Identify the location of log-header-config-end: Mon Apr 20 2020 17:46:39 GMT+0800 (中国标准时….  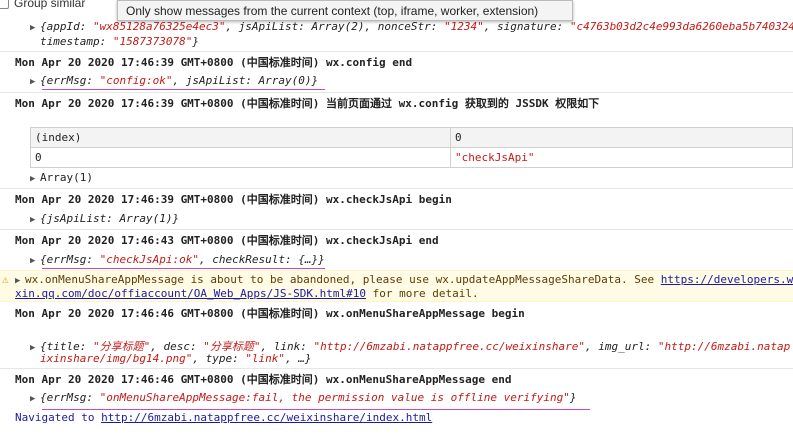
(214, 62).